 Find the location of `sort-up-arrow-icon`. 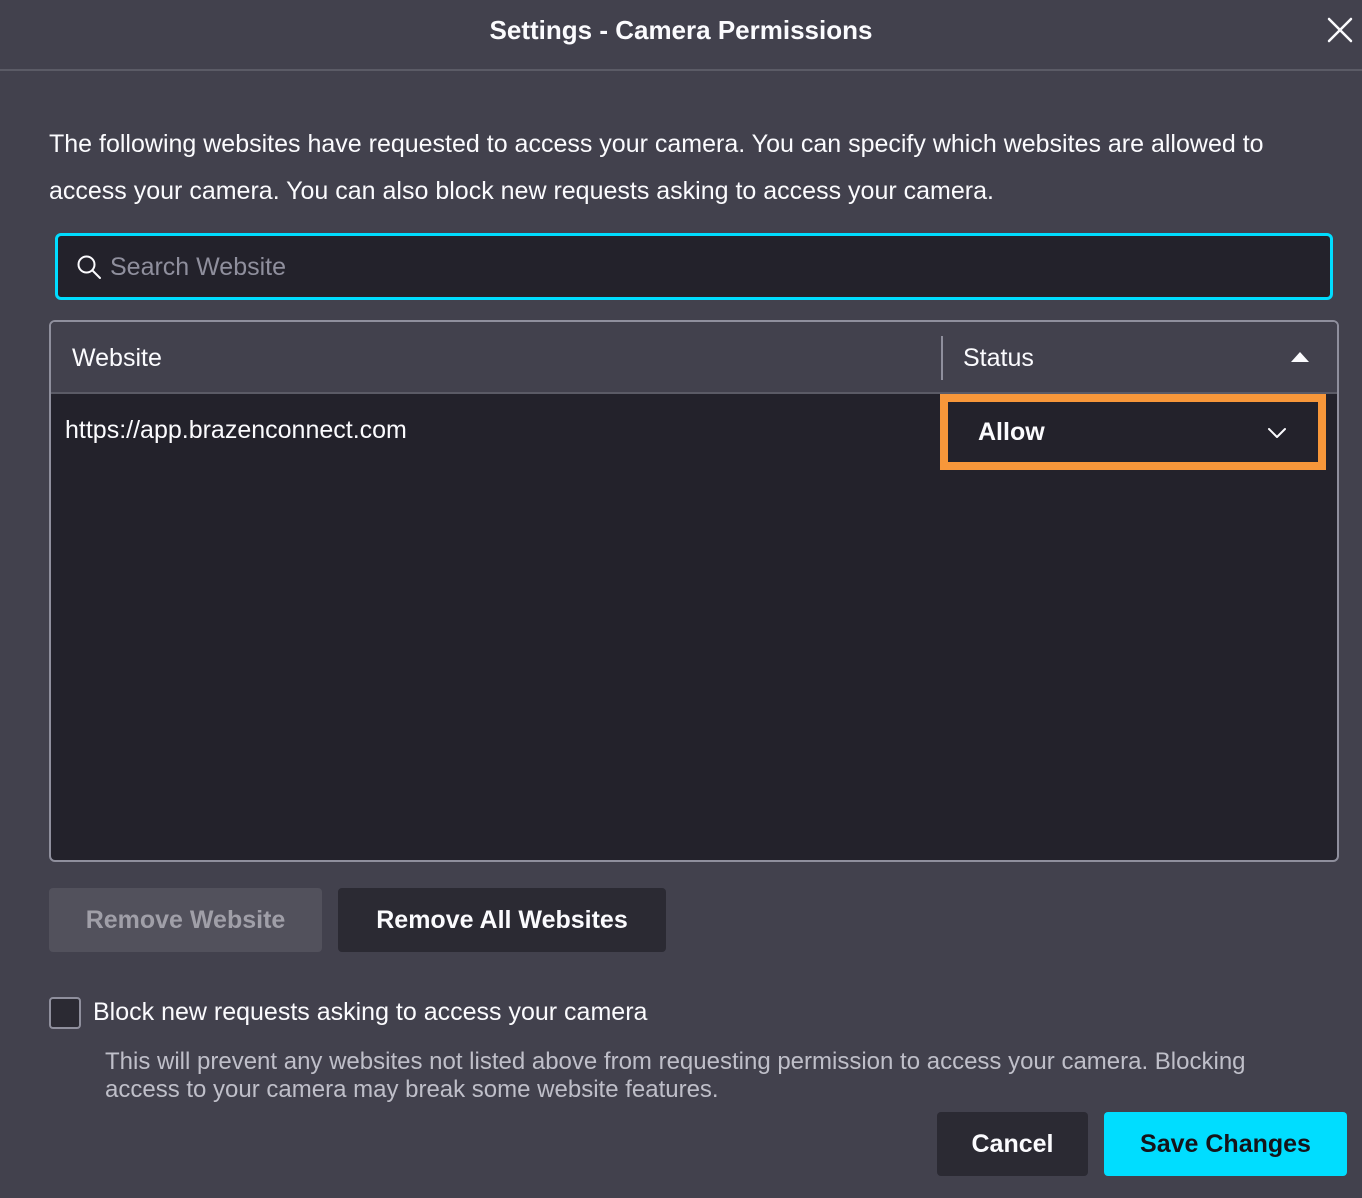

sort-up-arrow-icon is located at coordinates (1300, 357).